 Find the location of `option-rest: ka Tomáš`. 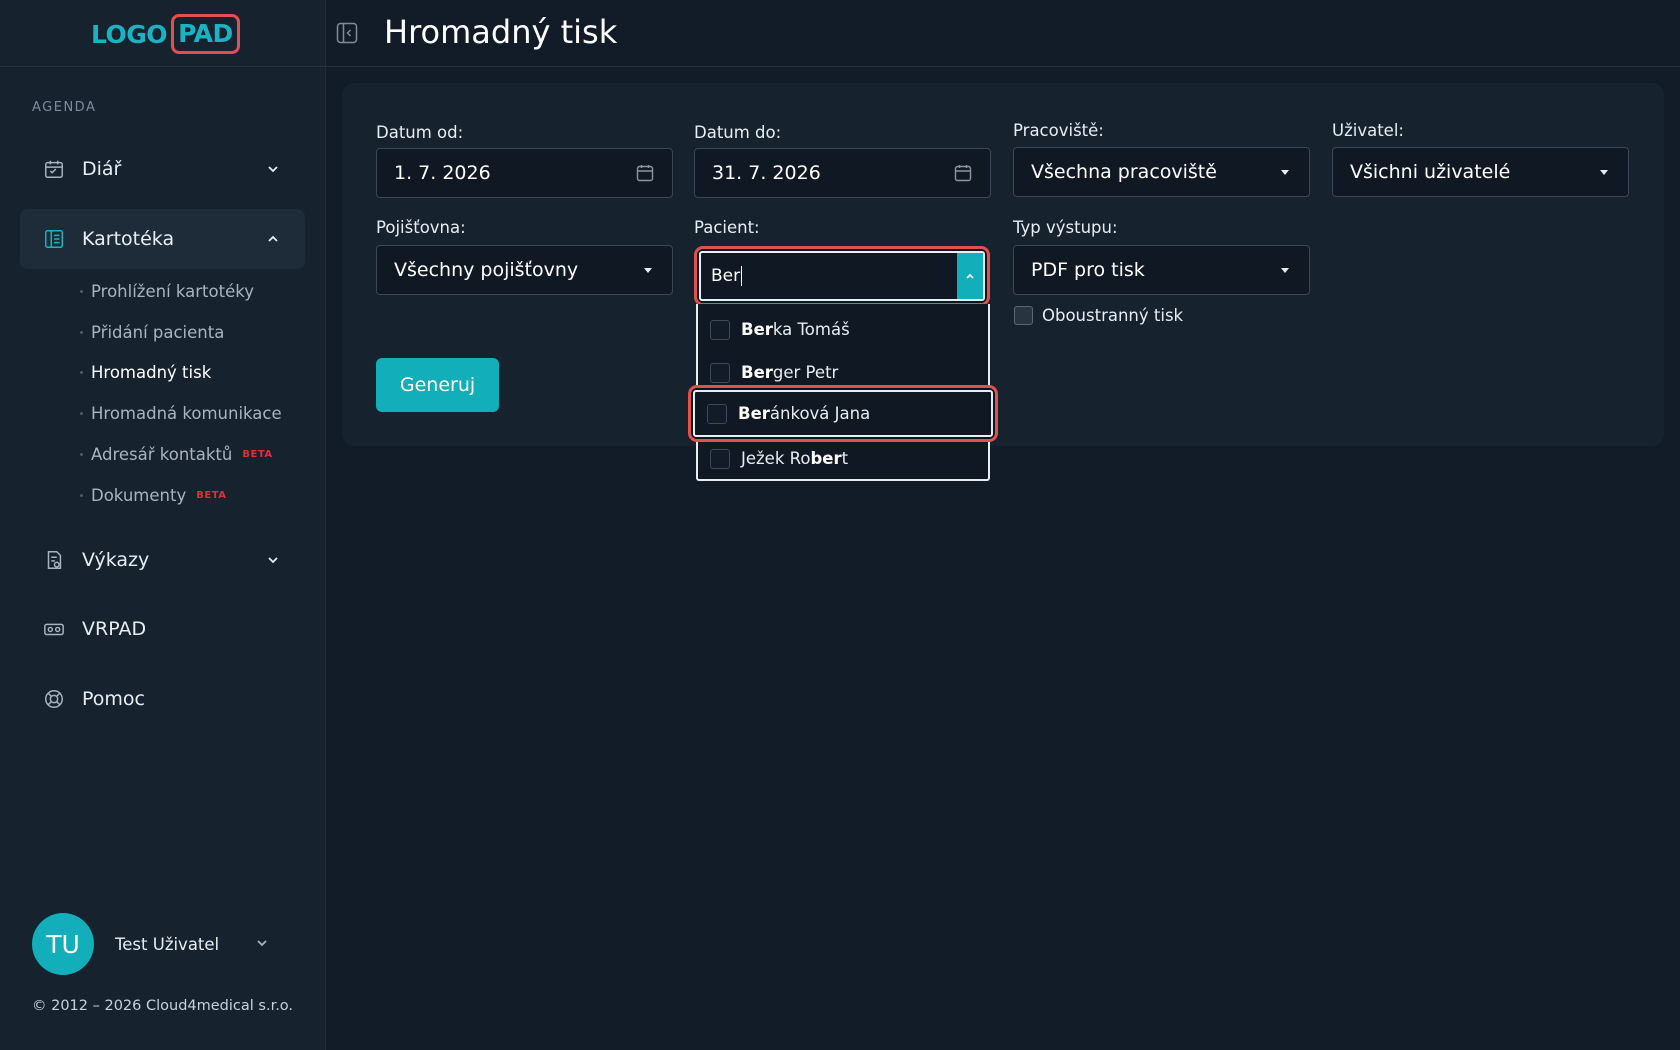

option-rest: ka Tomáš is located at coordinates (811, 329).